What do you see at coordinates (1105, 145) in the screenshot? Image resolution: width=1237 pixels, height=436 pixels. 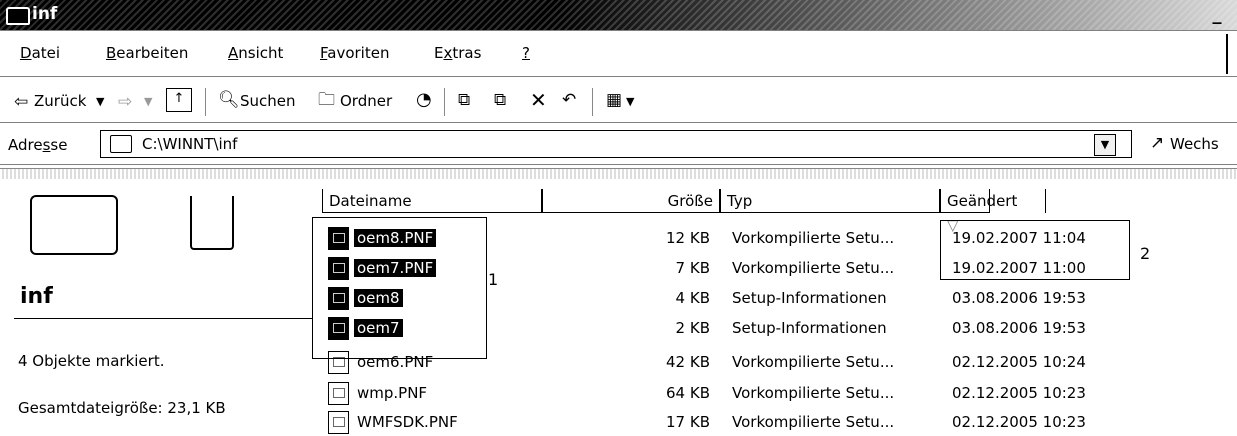 I see `address-dropdown-button: ▼` at bounding box center [1105, 145].